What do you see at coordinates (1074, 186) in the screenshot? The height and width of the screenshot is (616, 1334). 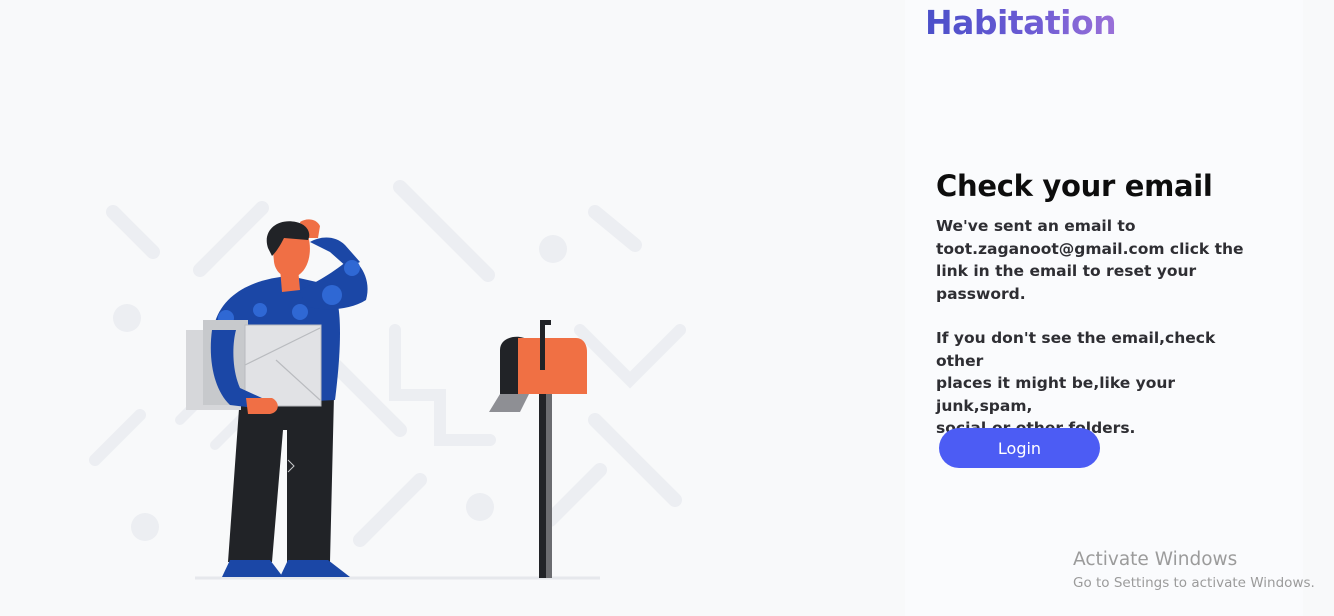 I see `page-title: Check your email` at bounding box center [1074, 186].